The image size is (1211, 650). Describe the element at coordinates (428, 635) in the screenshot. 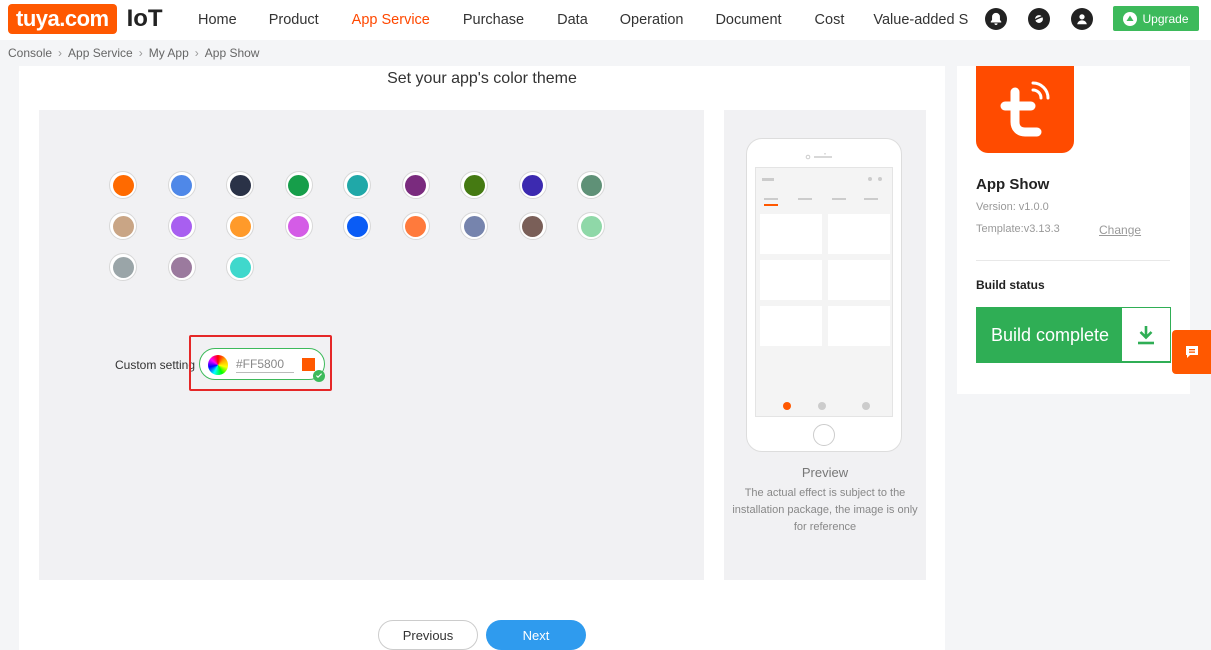

I see `previous-button: Previous` at that location.